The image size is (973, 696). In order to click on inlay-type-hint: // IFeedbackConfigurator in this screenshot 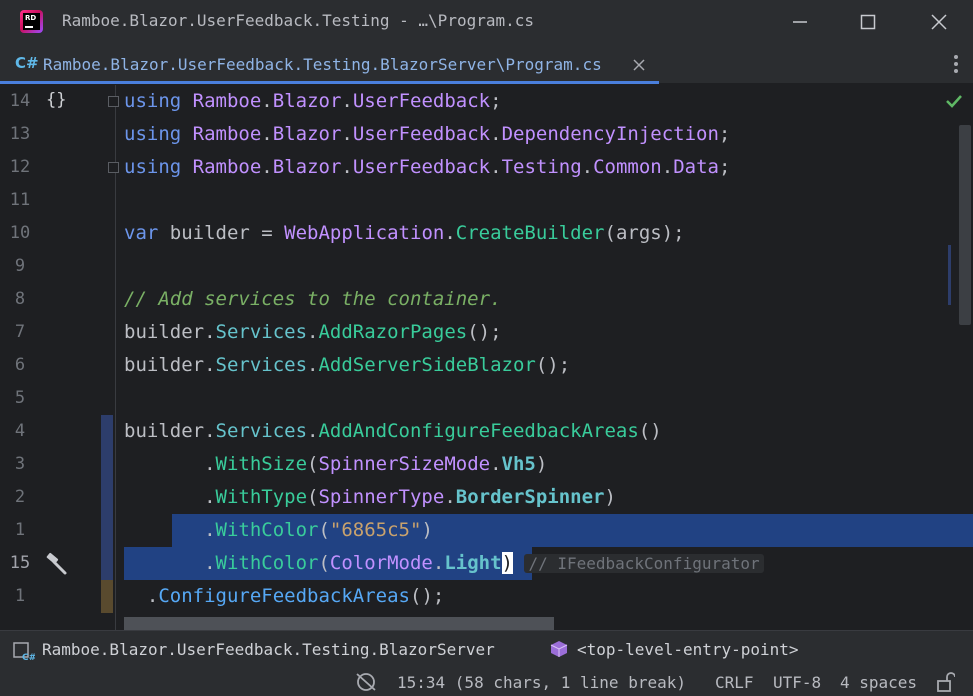, I will do `click(644, 563)`.